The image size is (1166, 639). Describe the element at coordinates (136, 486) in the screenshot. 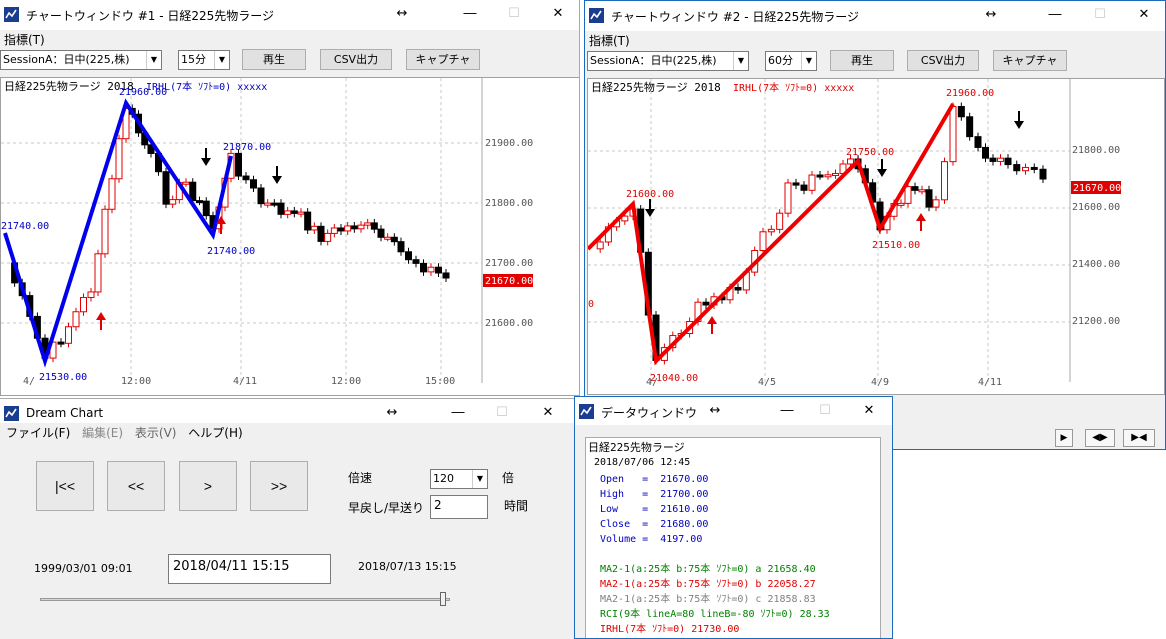

I see `rewind-button: <<` at that location.